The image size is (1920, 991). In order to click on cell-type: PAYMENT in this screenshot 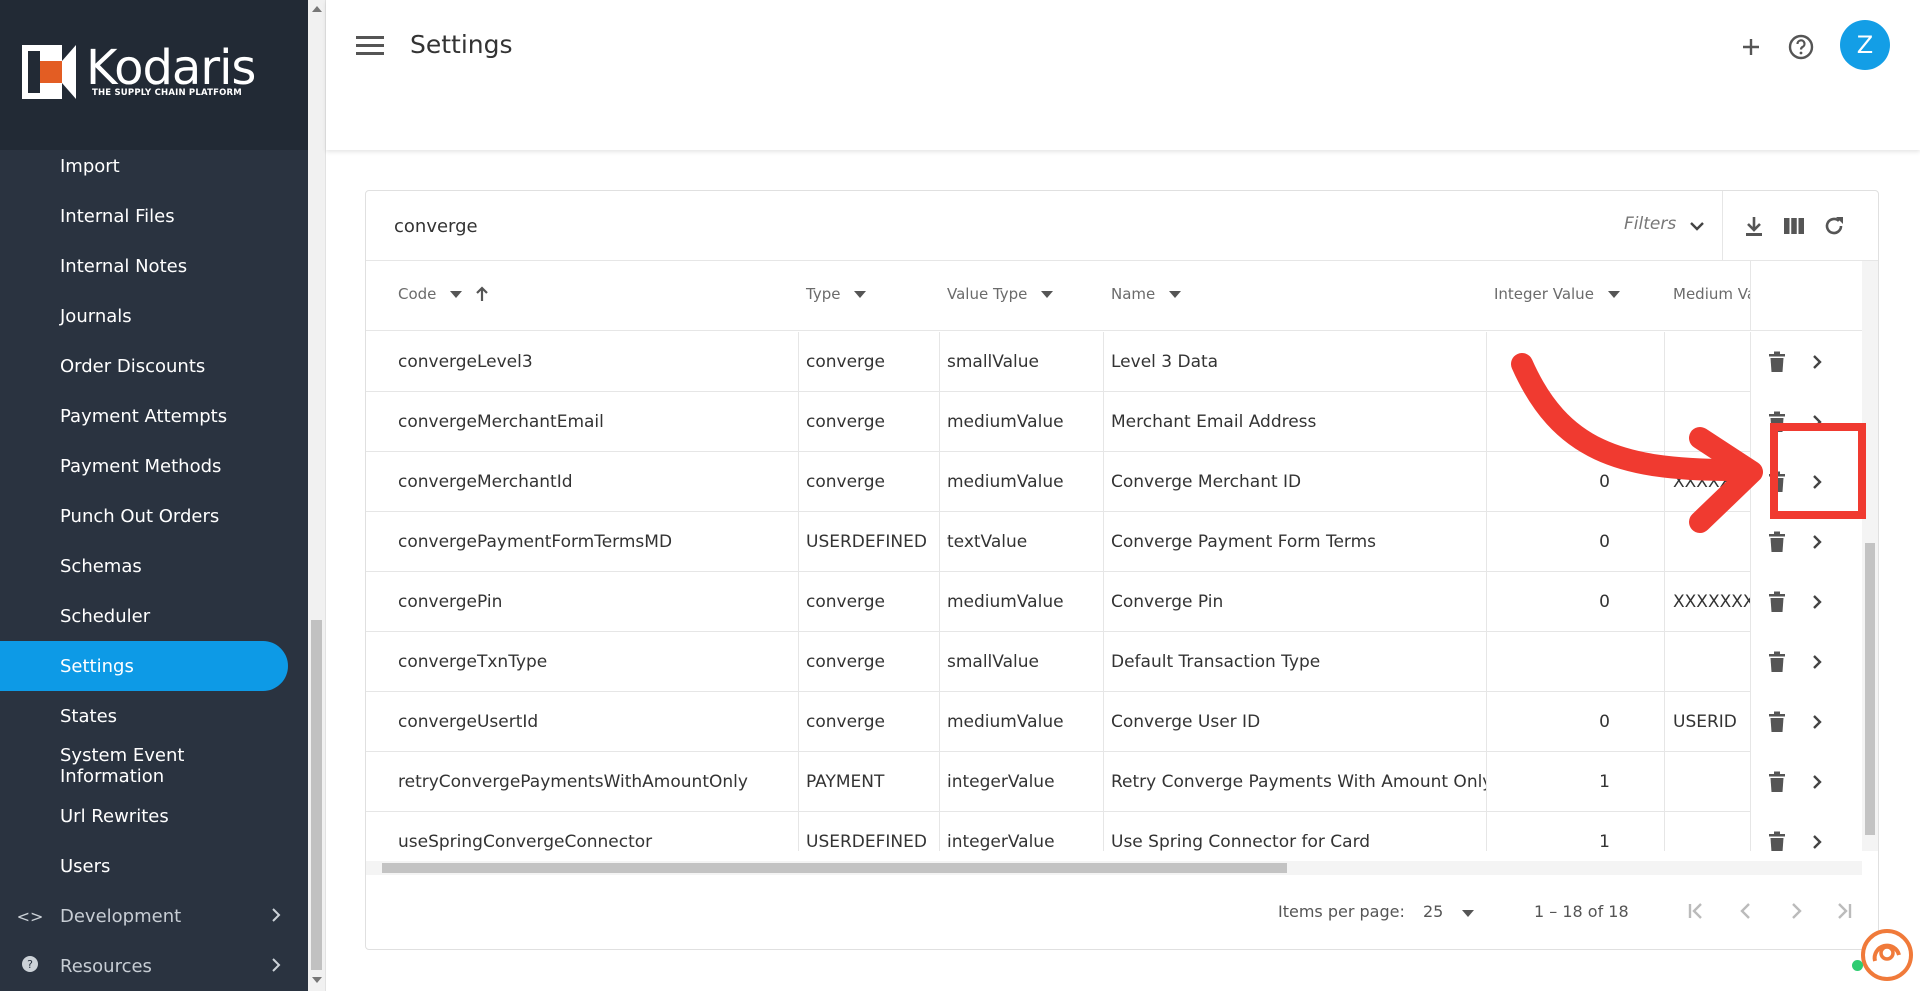, I will do `click(845, 782)`.